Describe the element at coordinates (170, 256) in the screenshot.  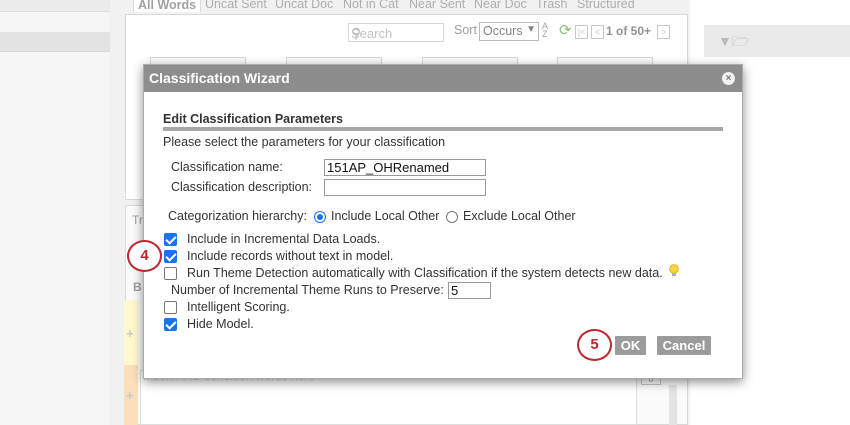
I see `records-without-text-checkbox` at that location.